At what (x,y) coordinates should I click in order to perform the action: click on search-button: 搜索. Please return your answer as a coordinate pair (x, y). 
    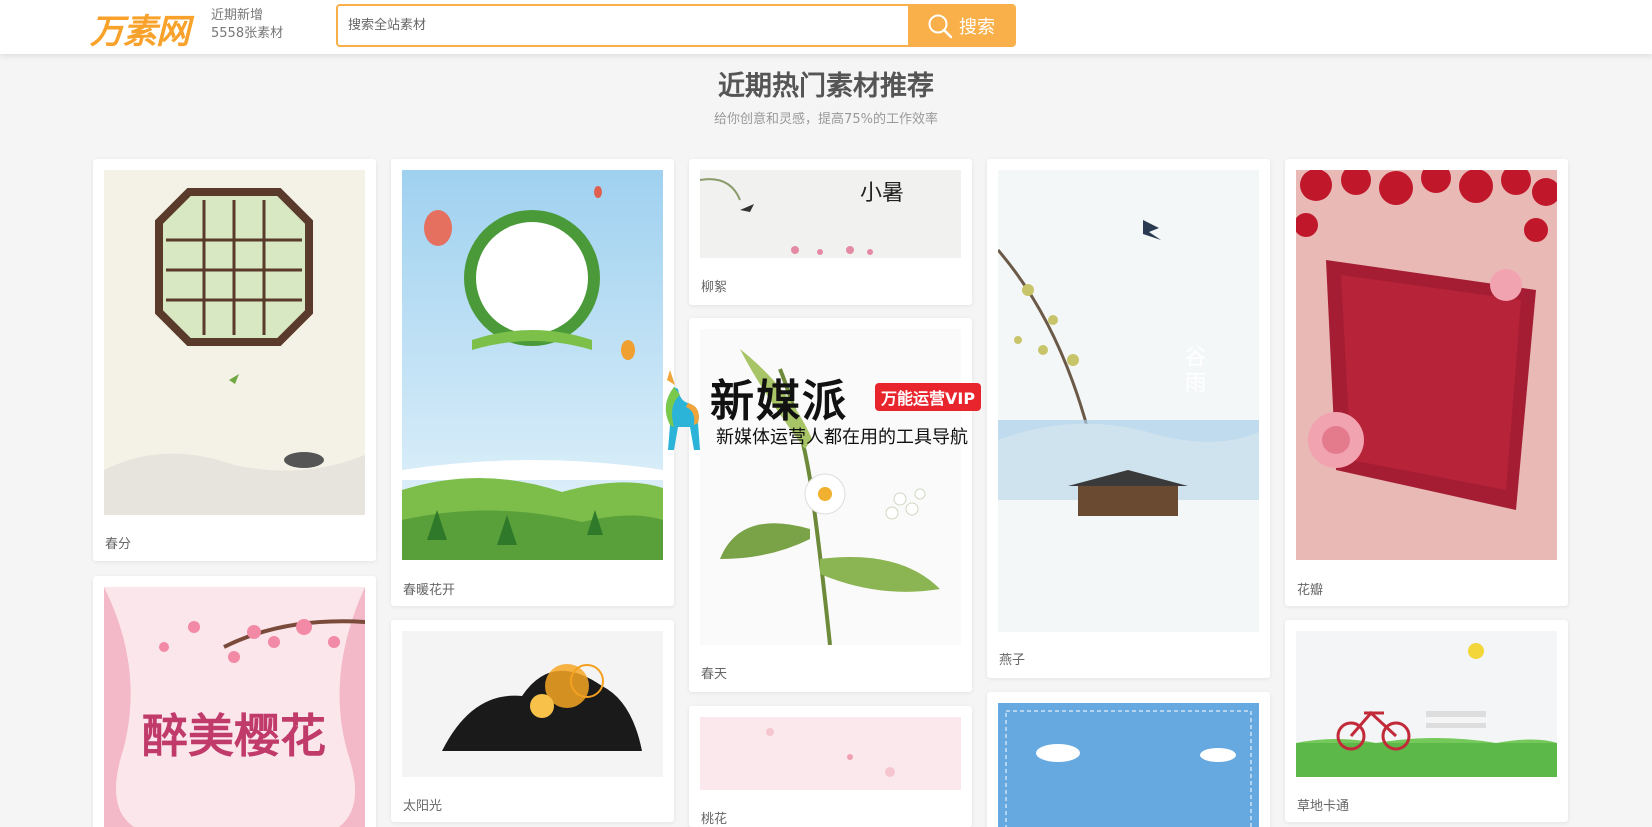
    Looking at the image, I should click on (961, 25).